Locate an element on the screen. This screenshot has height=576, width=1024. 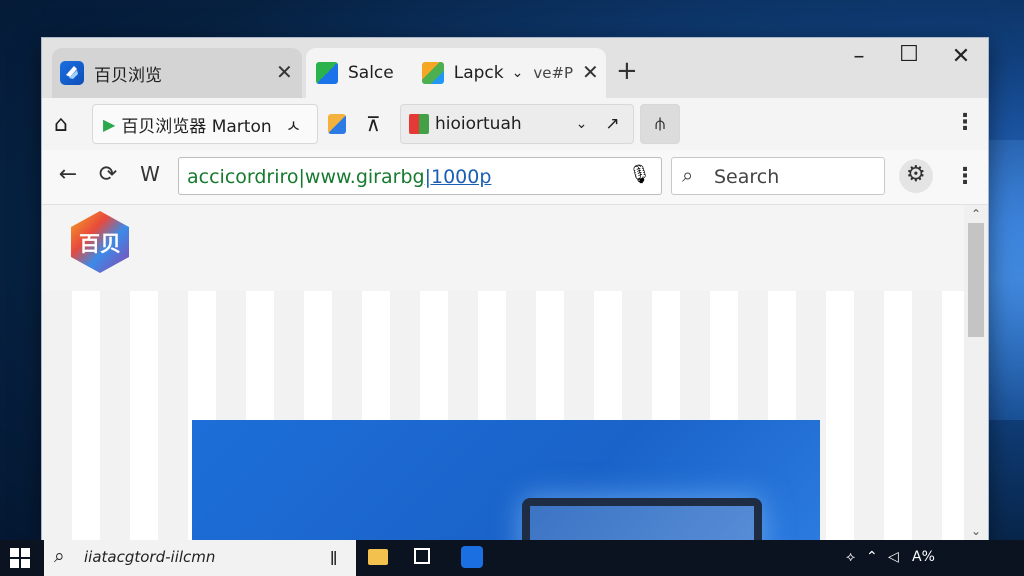
site-logo: 百贝 is located at coordinates (100, 242).